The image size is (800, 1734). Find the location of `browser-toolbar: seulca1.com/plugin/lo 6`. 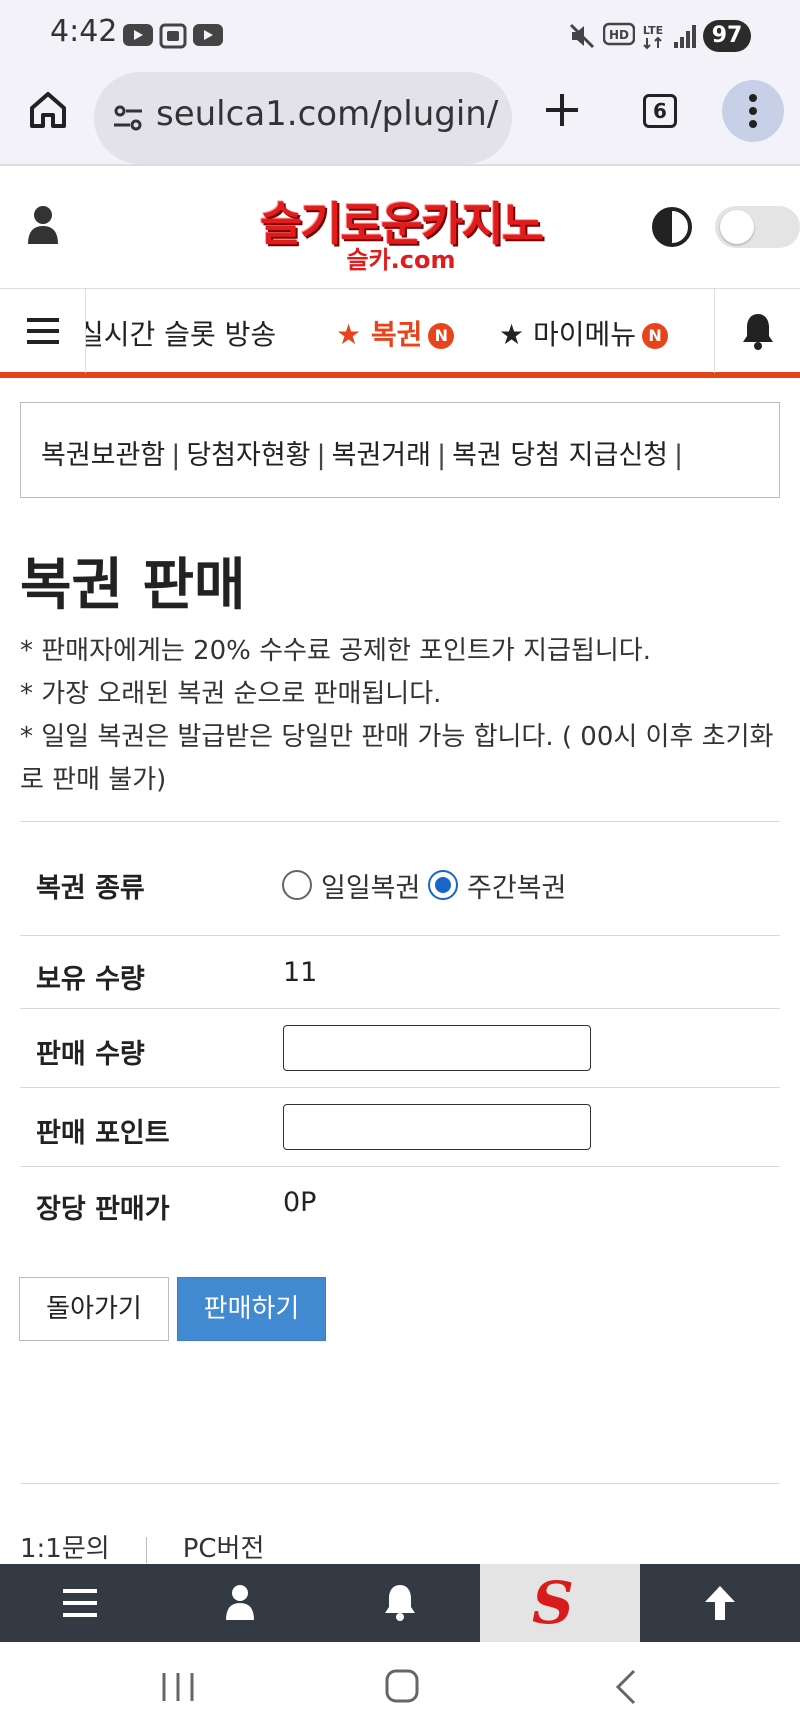

browser-toolbar: seulca1.com/plugin/lo 6 is located at coordinates (400, 118).